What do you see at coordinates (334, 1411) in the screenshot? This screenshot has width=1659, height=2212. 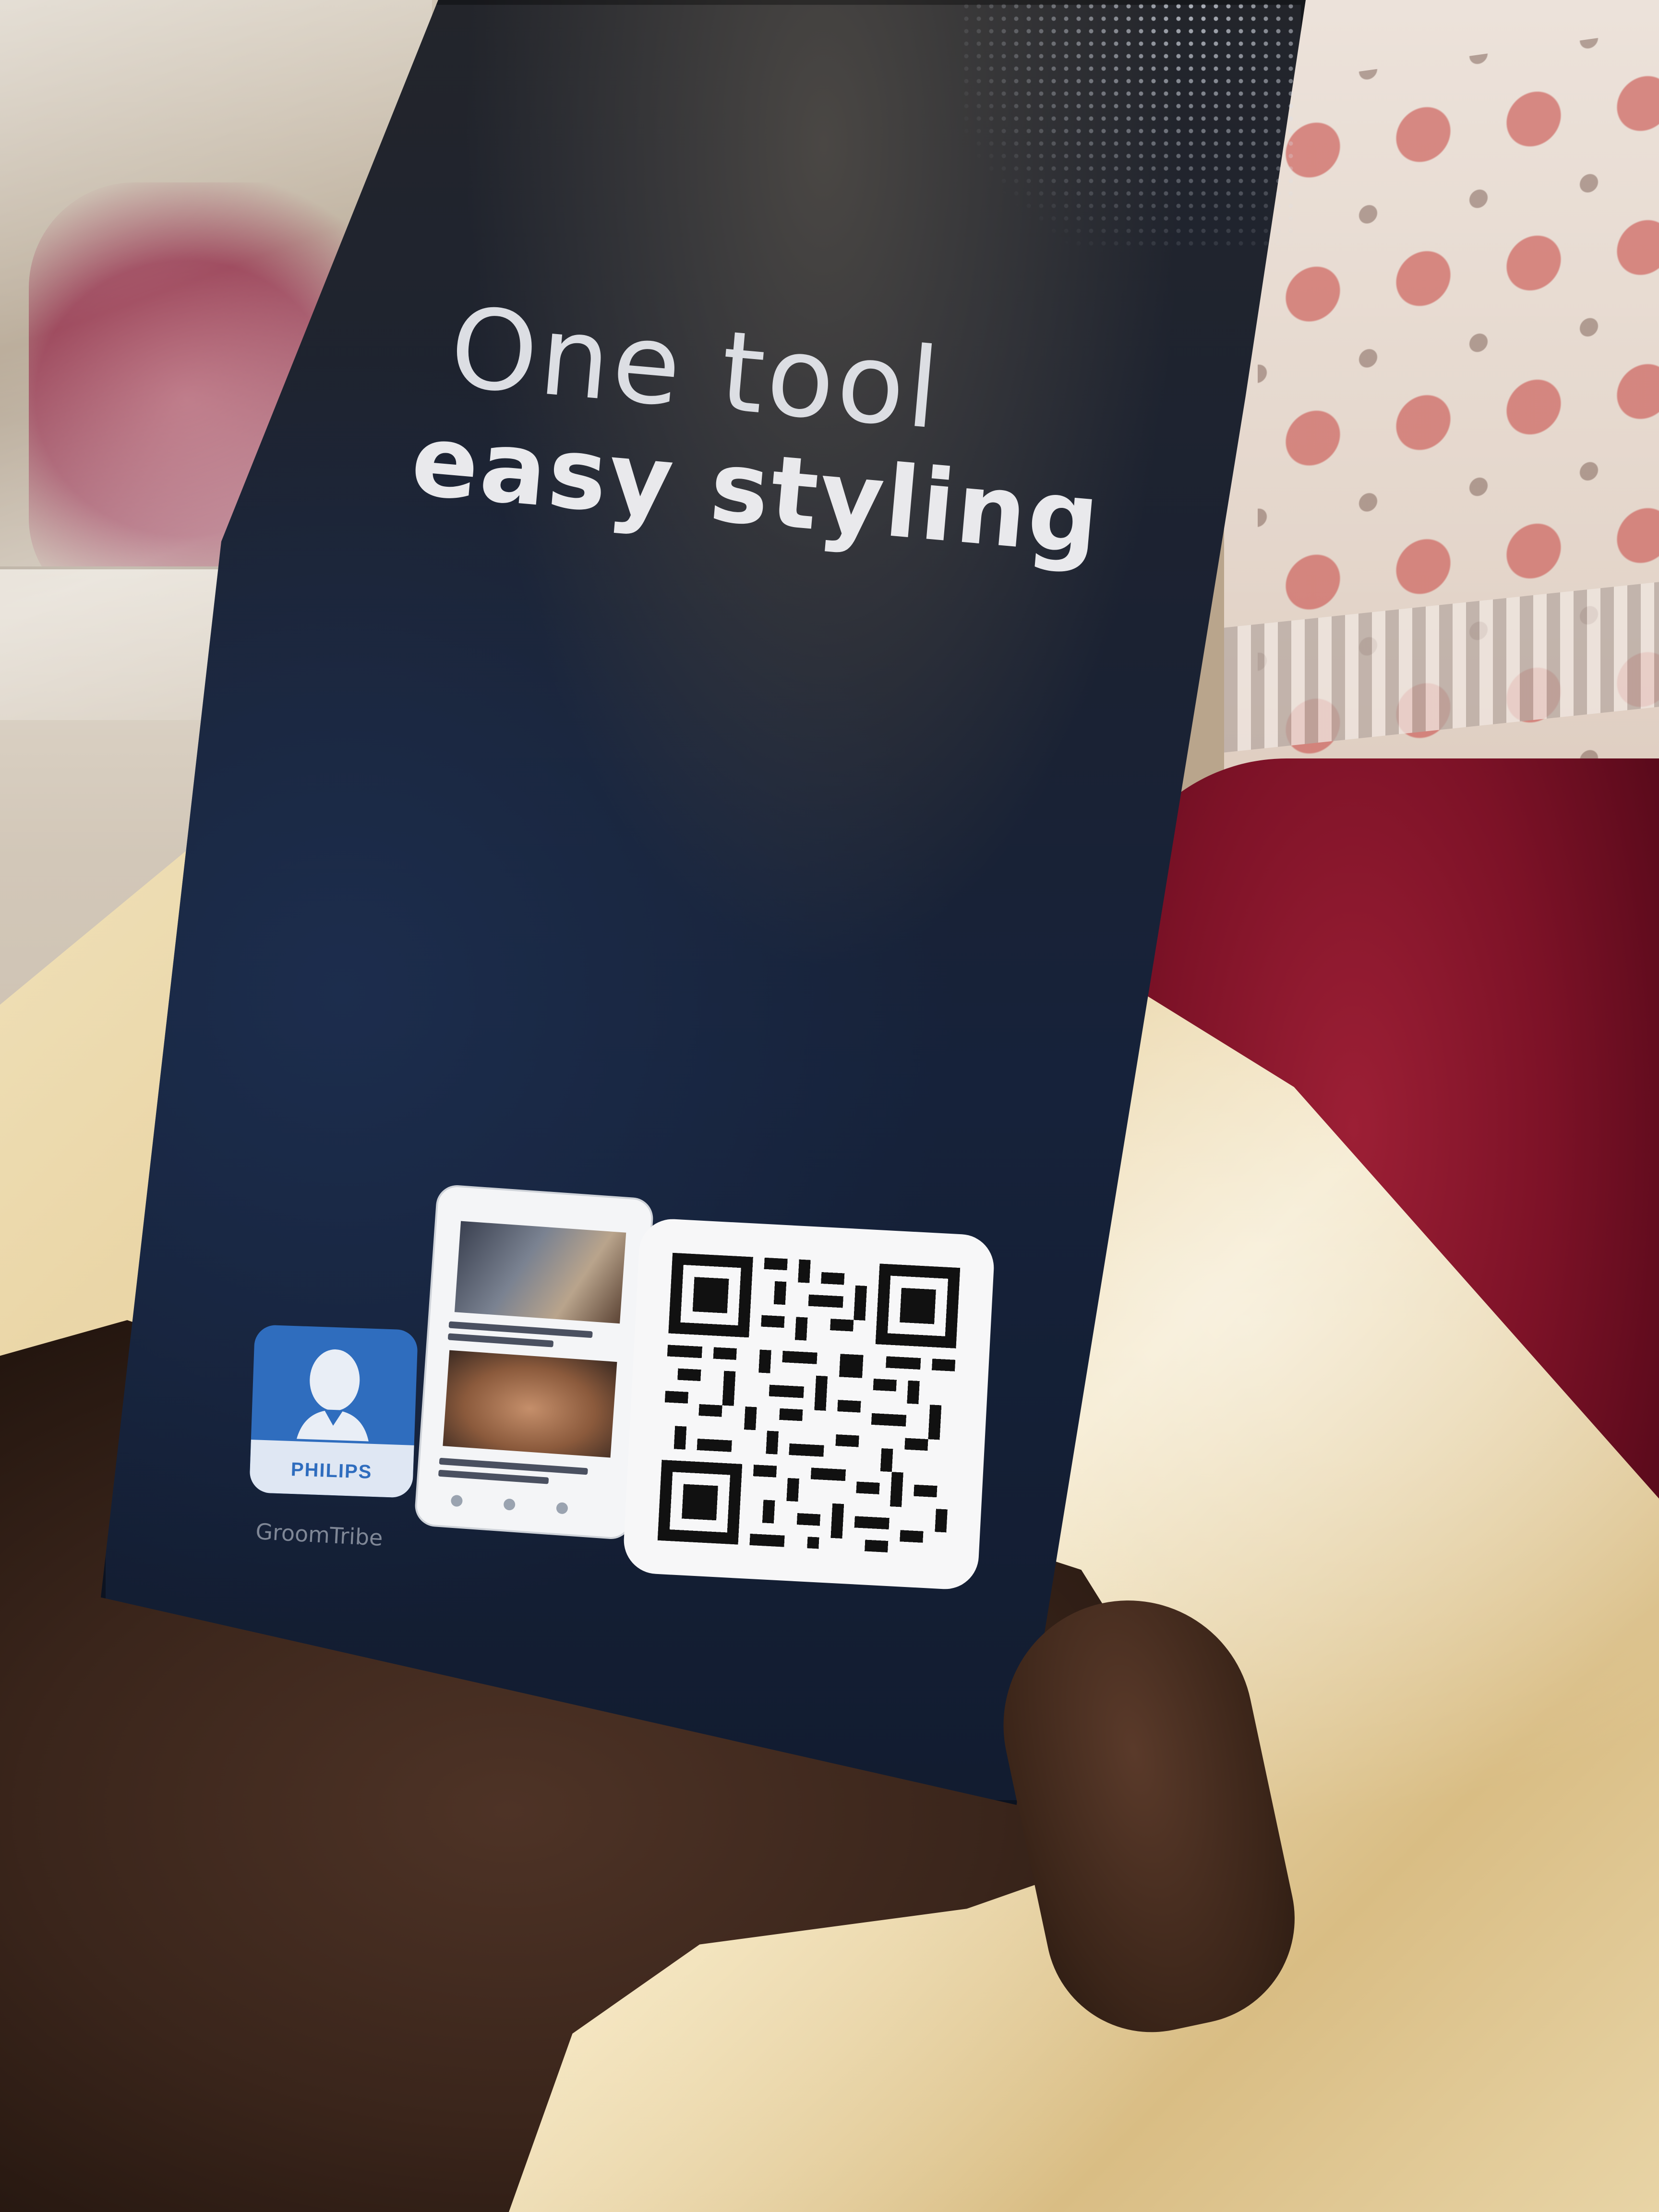 I see `philips-app-icon: PHILIPS` at bounding box center [334, 1411].